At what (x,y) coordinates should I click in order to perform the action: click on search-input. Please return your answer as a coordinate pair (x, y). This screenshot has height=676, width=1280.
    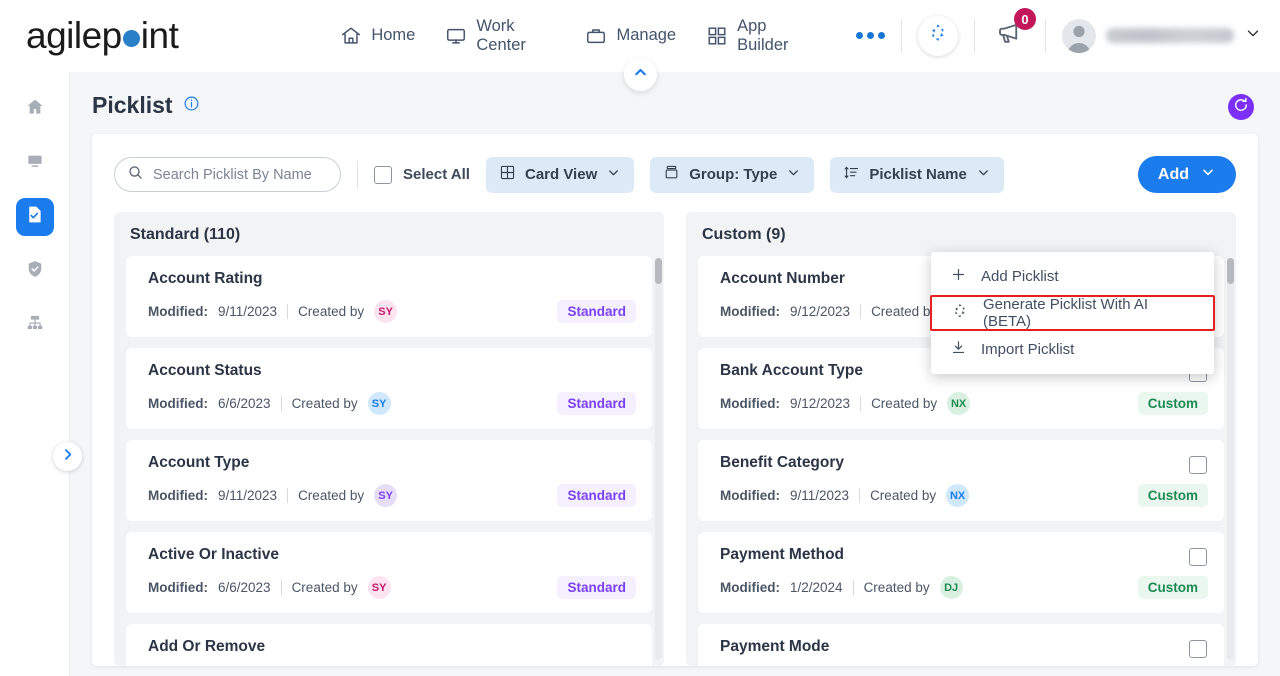
    Looking at the image, I should click on (240, 174).